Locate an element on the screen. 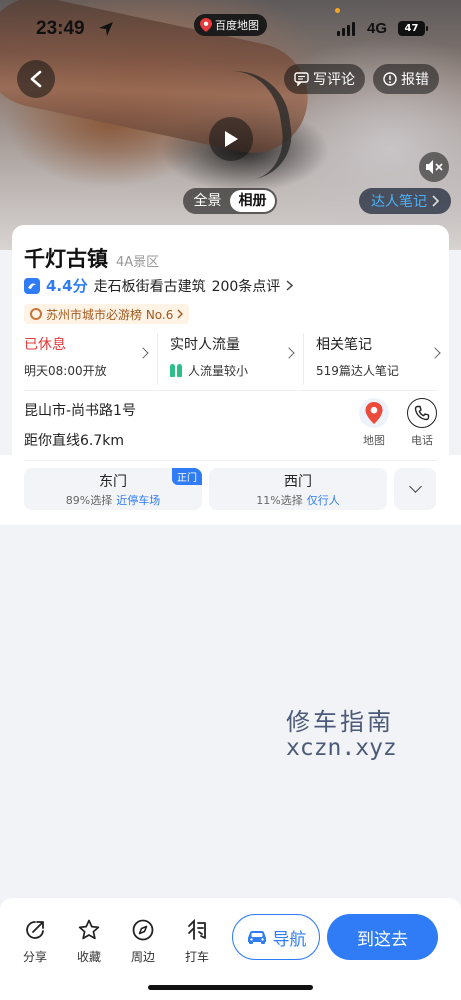 The image size is (461, 1000). address: 昆山市-尚书路1号 is located at coordinates (80, 410).